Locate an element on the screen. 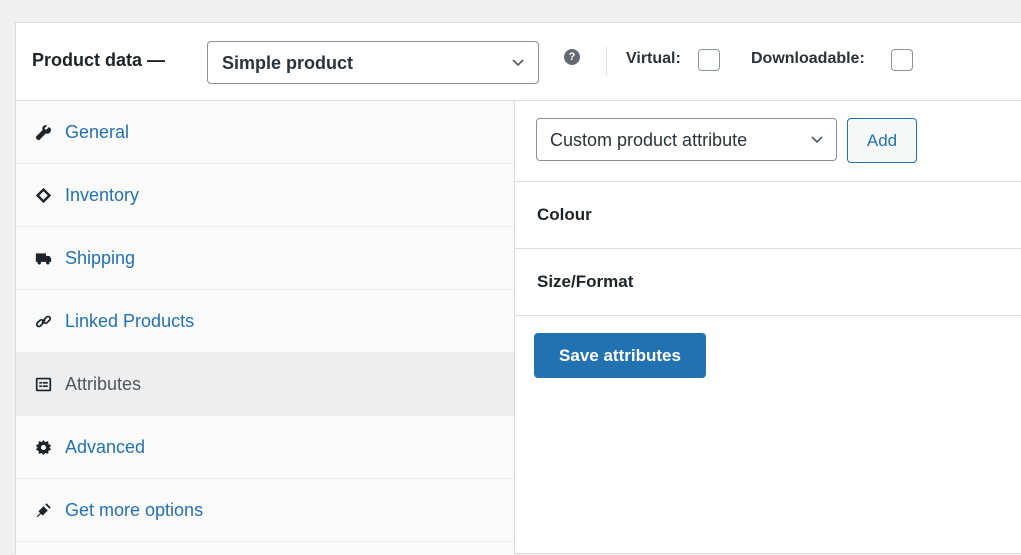 The width and height of the screenshot is (1021, 555). tab-label: Inventory is located at coordinates (102, 194).